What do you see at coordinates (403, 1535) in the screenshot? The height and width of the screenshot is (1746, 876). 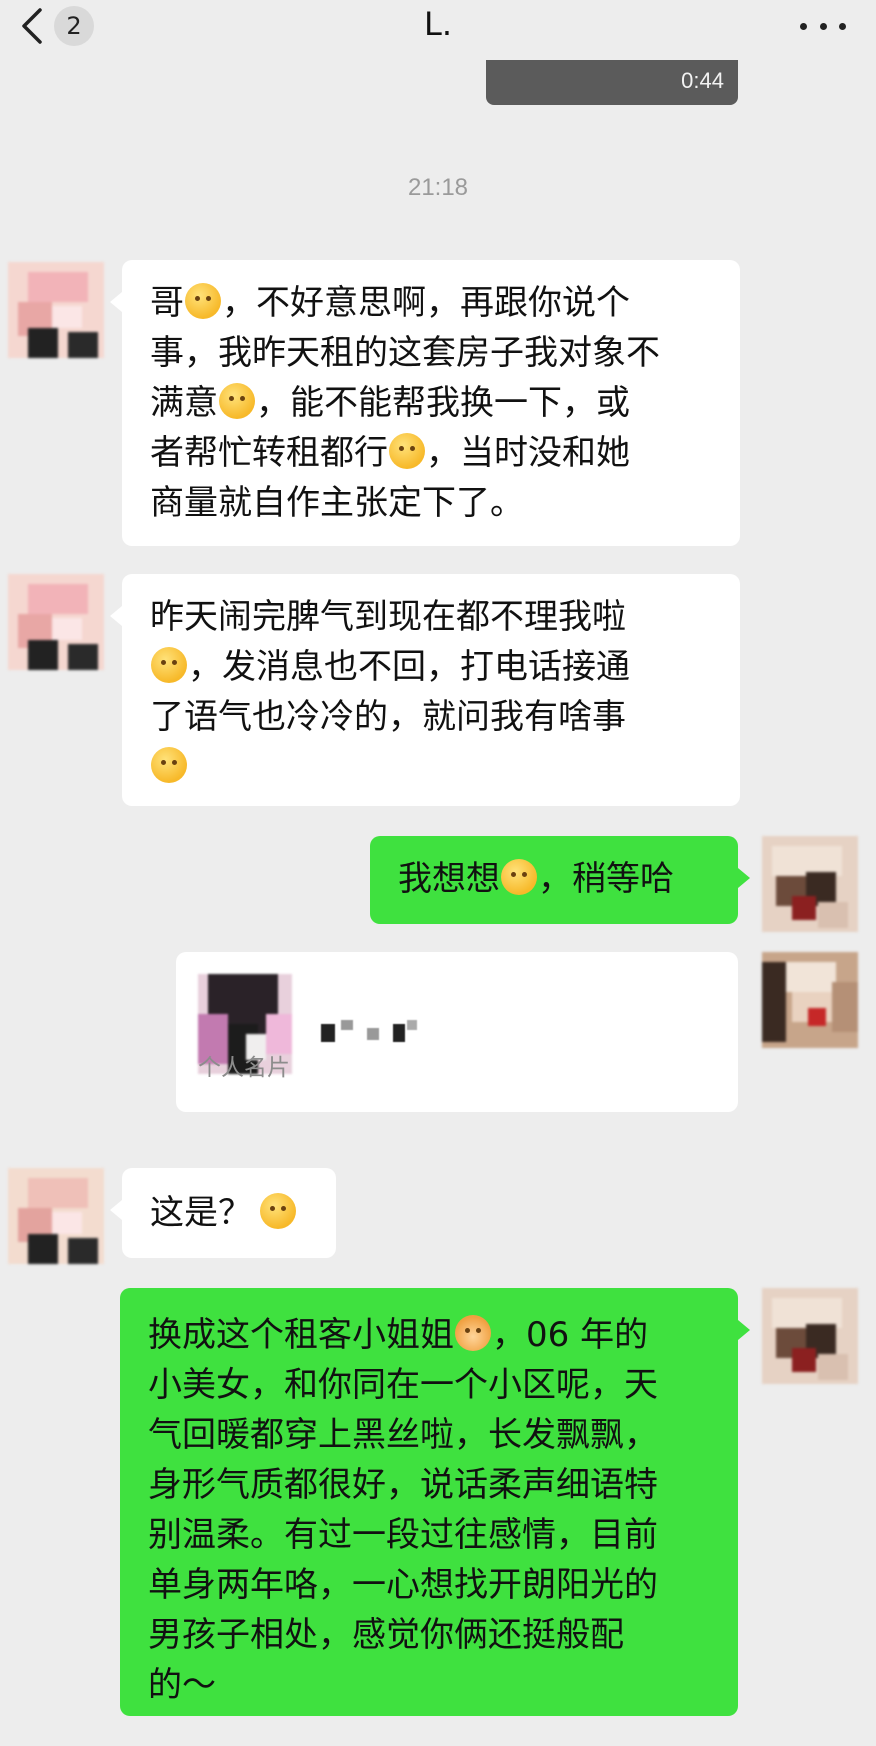 I see `text-run: 别温柔。有过一段过往感情，目前` at bounding box center [403, 1535].